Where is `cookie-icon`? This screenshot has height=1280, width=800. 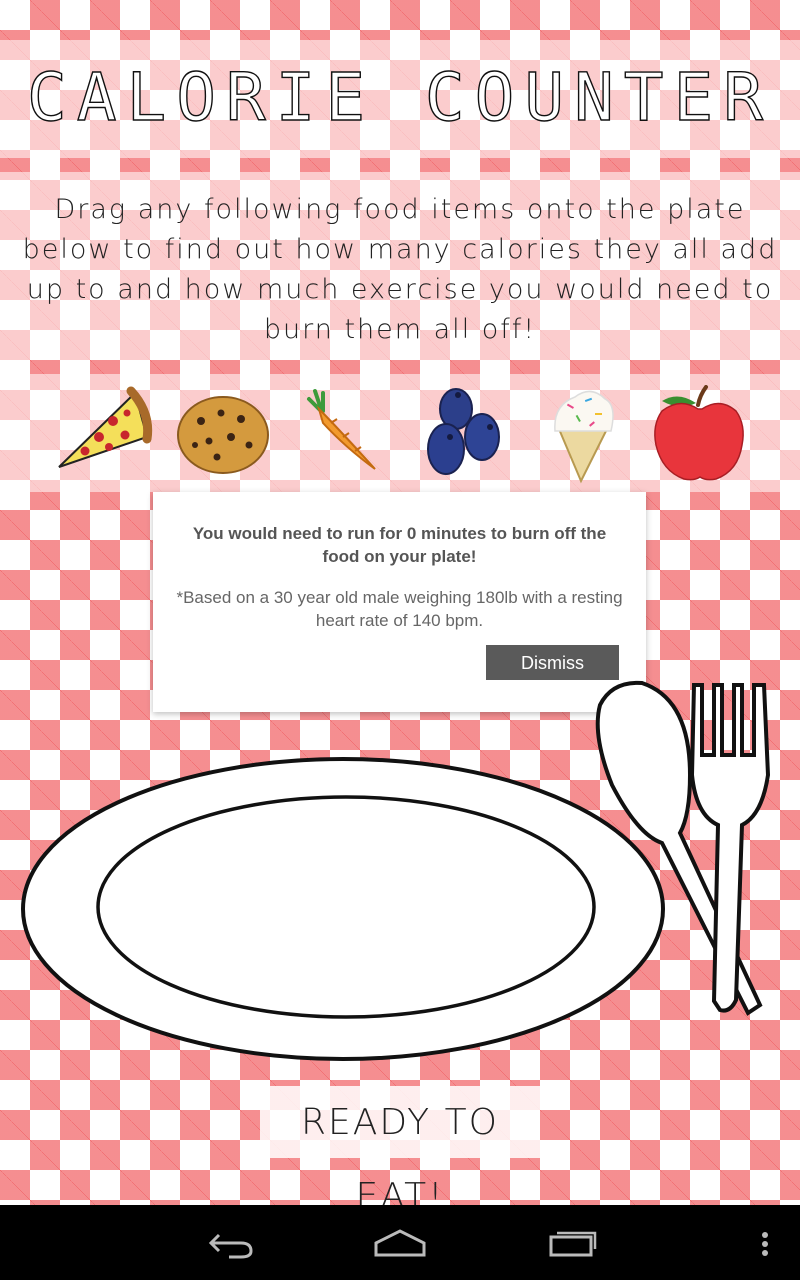
cookie-icon is located at coordinates (223, 435).